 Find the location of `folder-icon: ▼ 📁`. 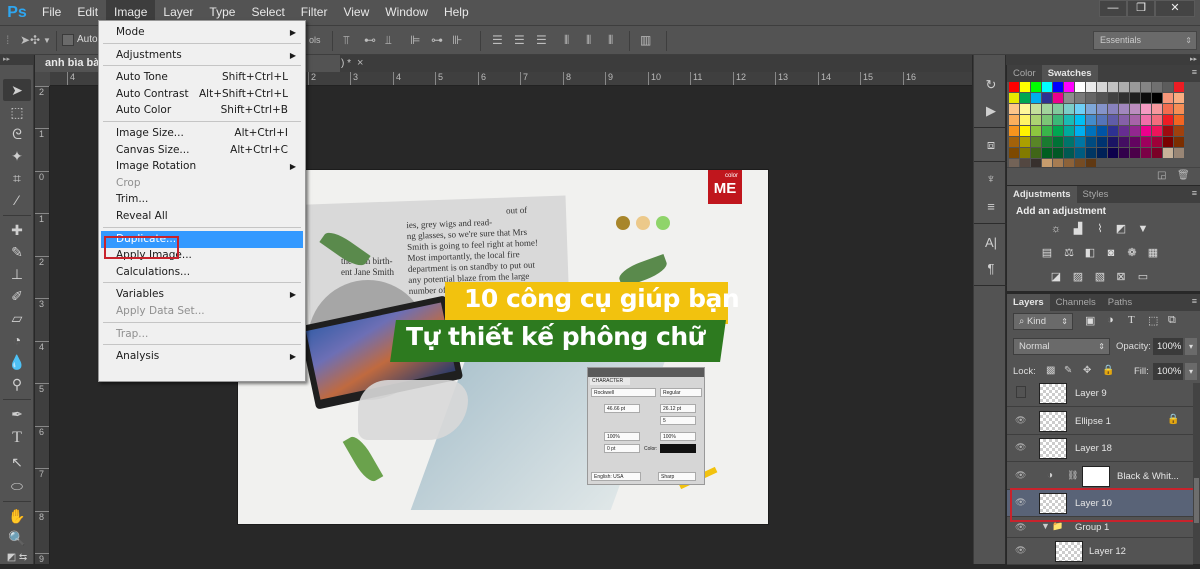

folder-icon: ▼ 📁 is located at coordinates (1052, 526).